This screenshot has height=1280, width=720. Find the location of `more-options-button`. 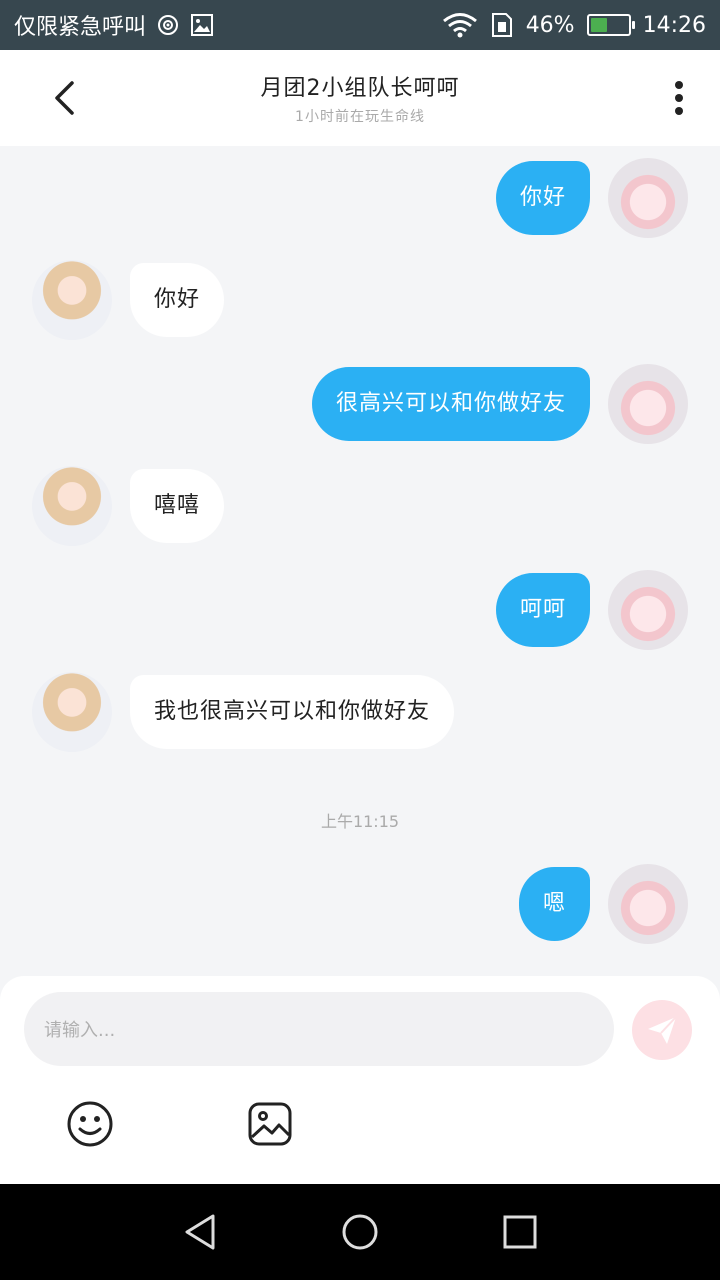

more-options-button is located at coordinates (679, 98).